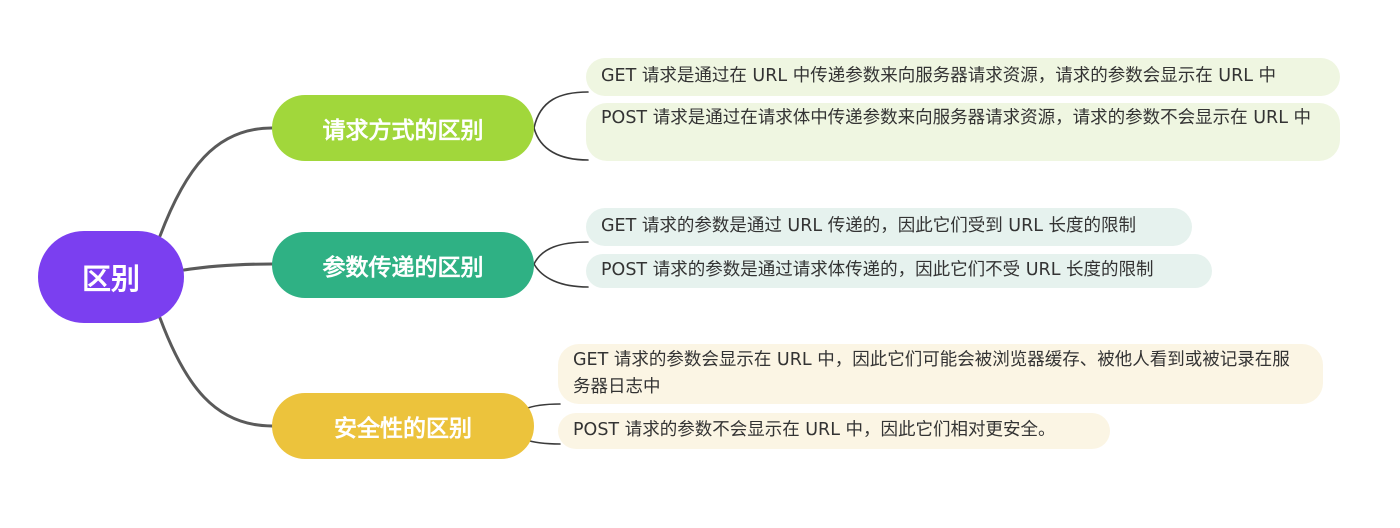 This screenshot has height=528, width=1400. What do you see at coordinates (834, 431) in the screenshot?
I see `leaf-node-post-security: POST 请求的参数不会显示在 URL 中，因此它们相对更安全。` at bounding box center [834, 431].